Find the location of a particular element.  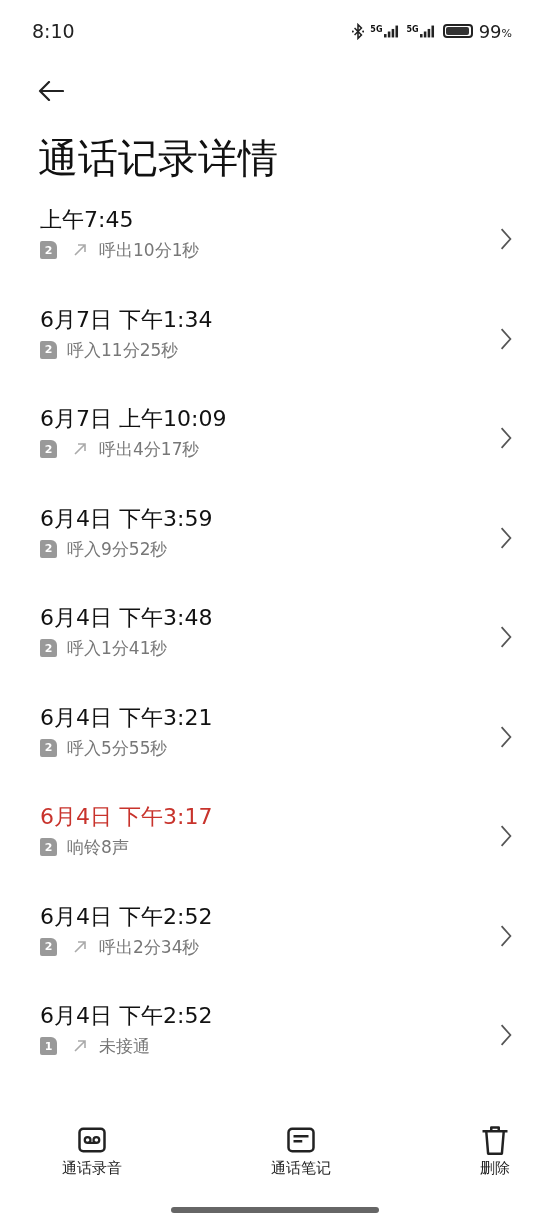

action-label: 通话笔记 is located at coordinates (301, 1168).